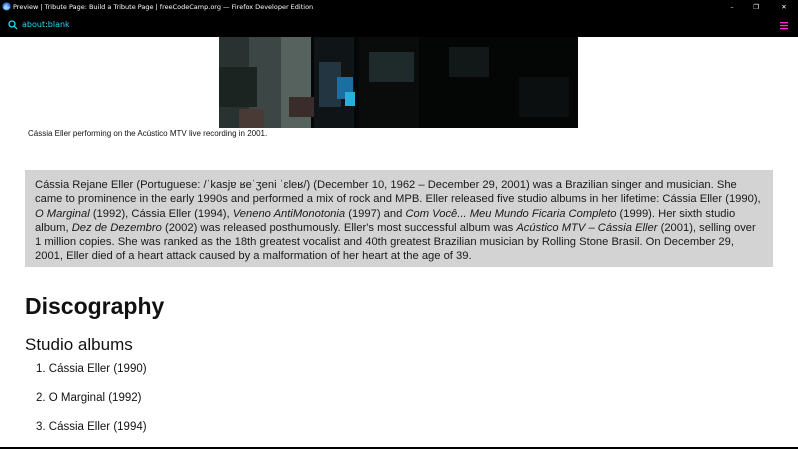 The image size is (798, 449). Describe the element at coordinates (784, 25) in the screenshot. I see `hamburger-menu-icon` at that location.